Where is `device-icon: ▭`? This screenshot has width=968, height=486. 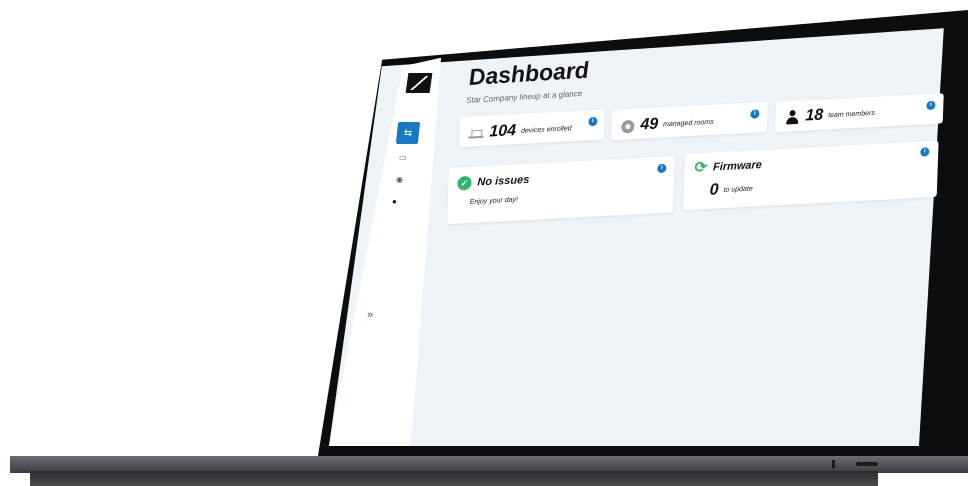 device-icon: ▭ is located at coordinates (403, 157).